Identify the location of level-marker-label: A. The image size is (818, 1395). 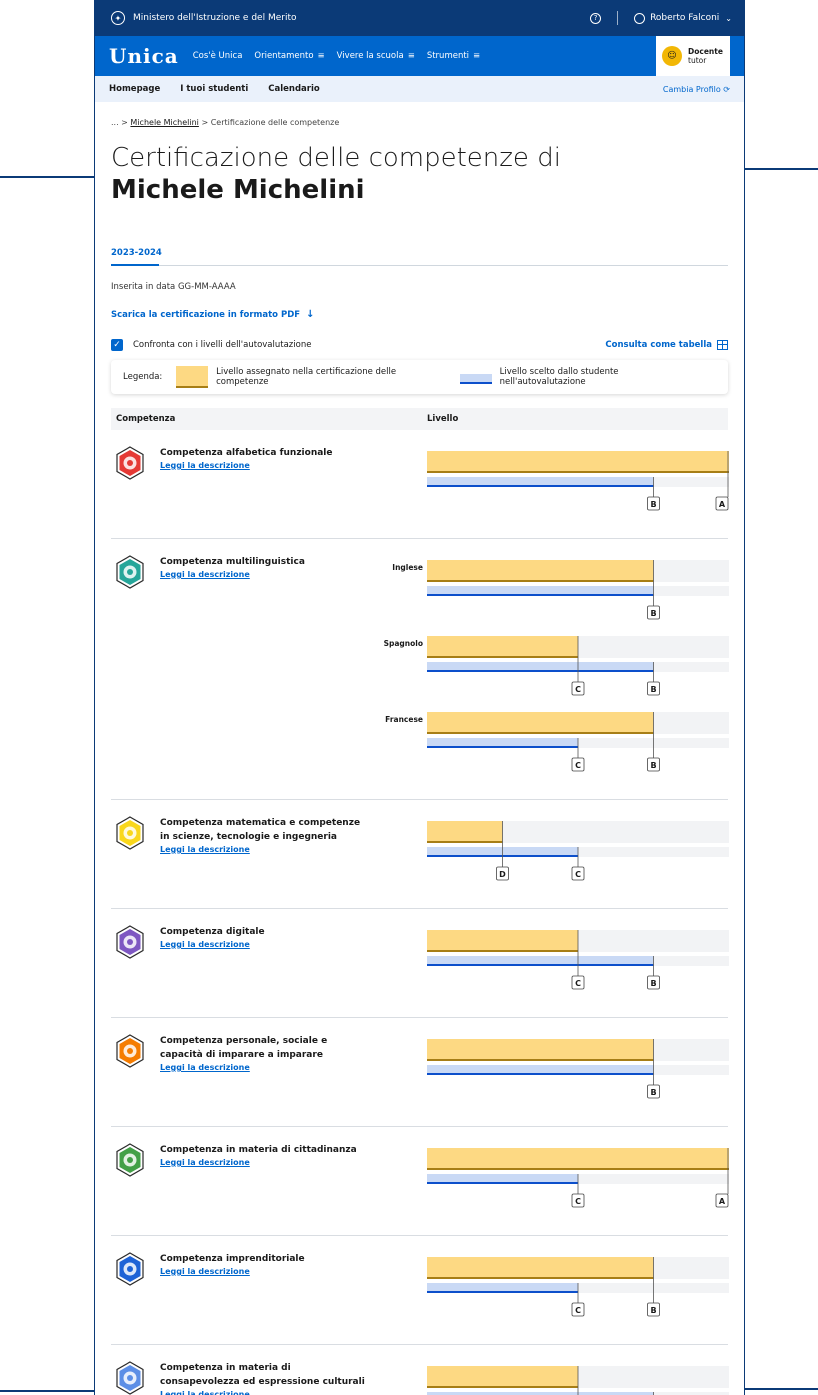
(722, 504).